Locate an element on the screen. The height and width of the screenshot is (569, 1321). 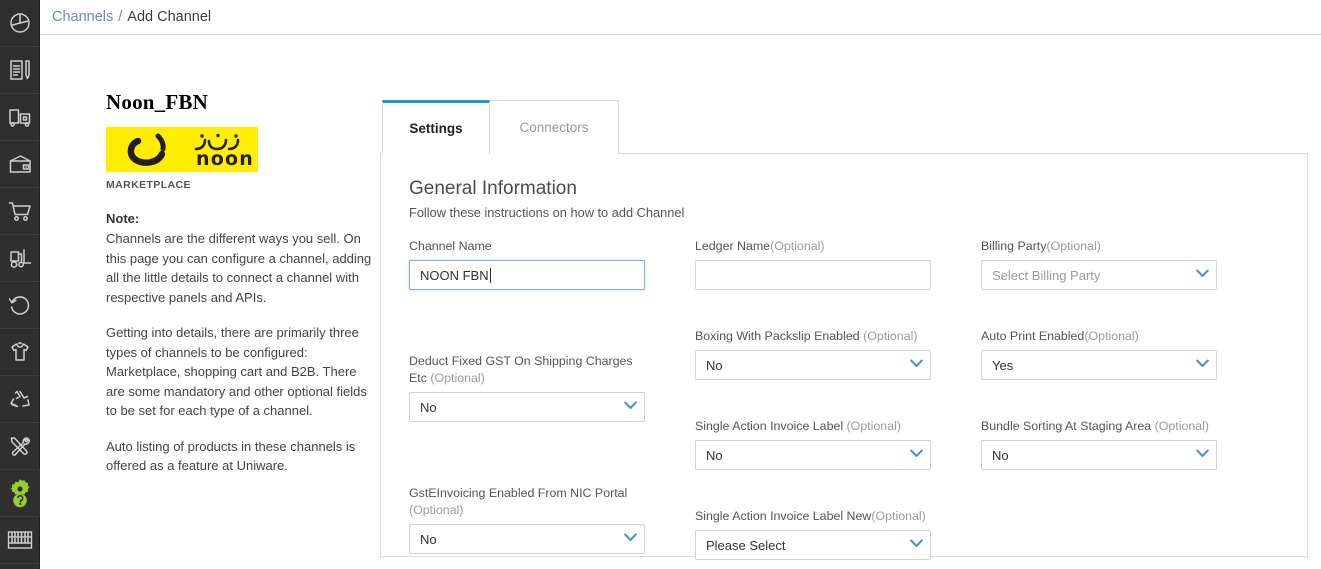
sidebar-item-returns-refresh is located at coordinates (20, 305).